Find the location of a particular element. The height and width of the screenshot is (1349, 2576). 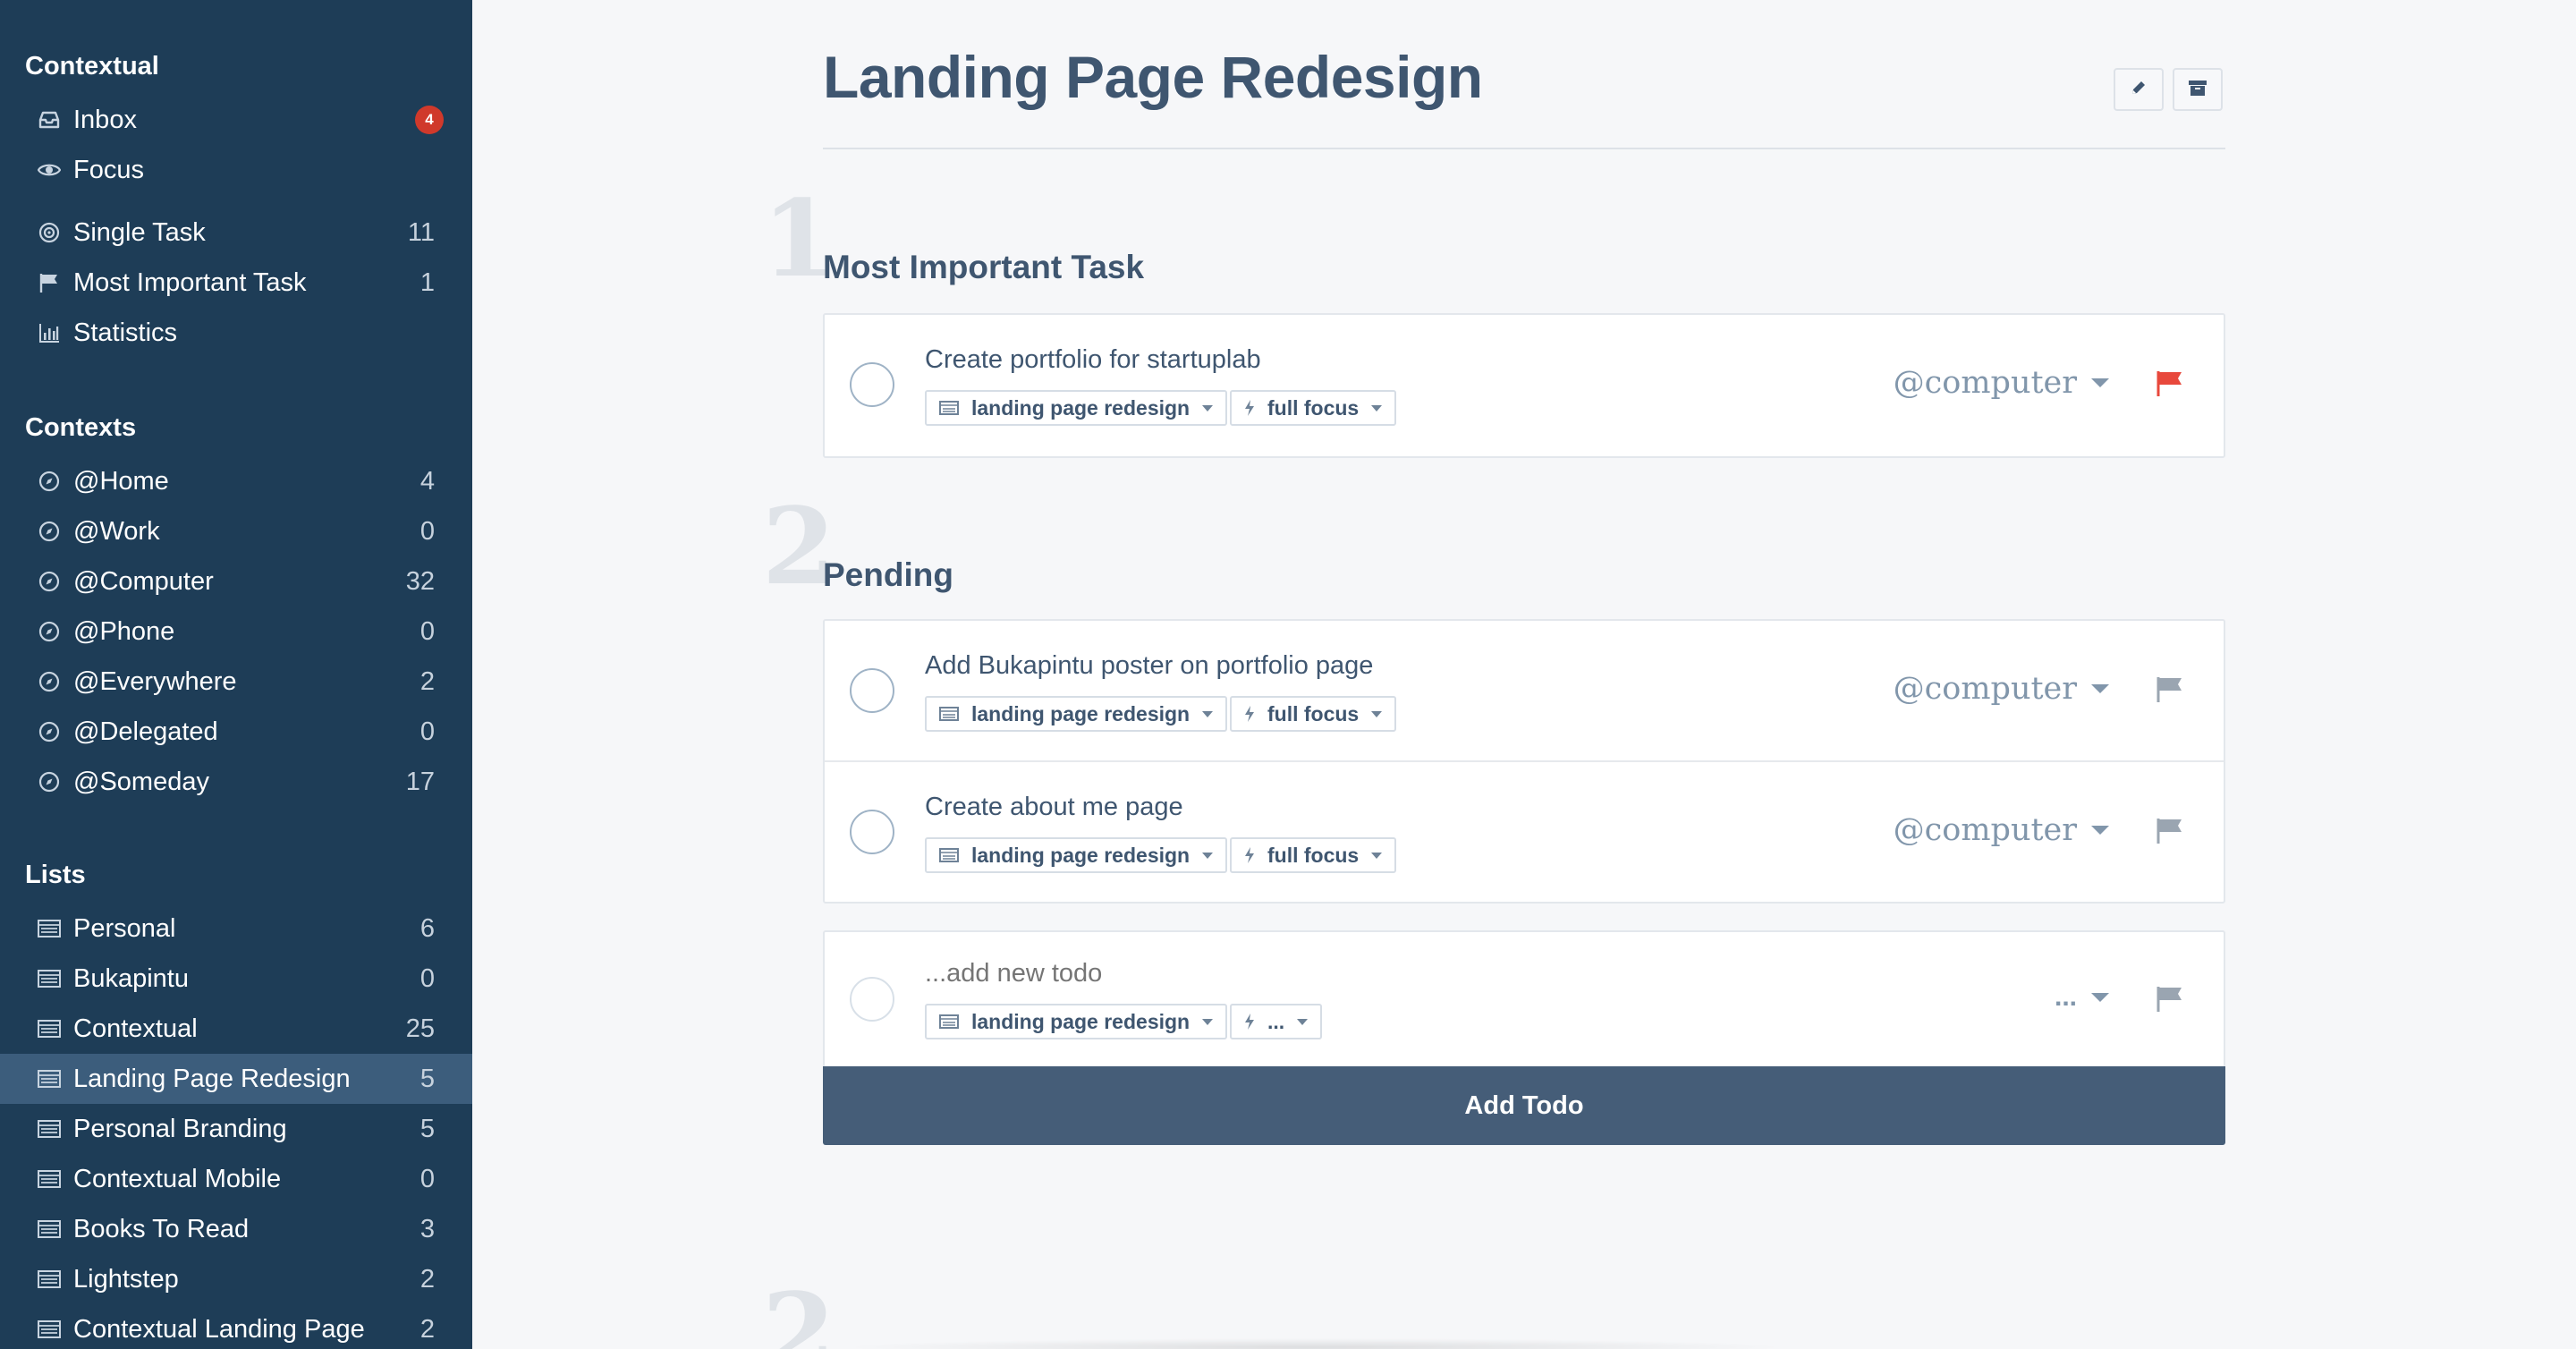

new-todo-input is located at coordinates (1327, 973).